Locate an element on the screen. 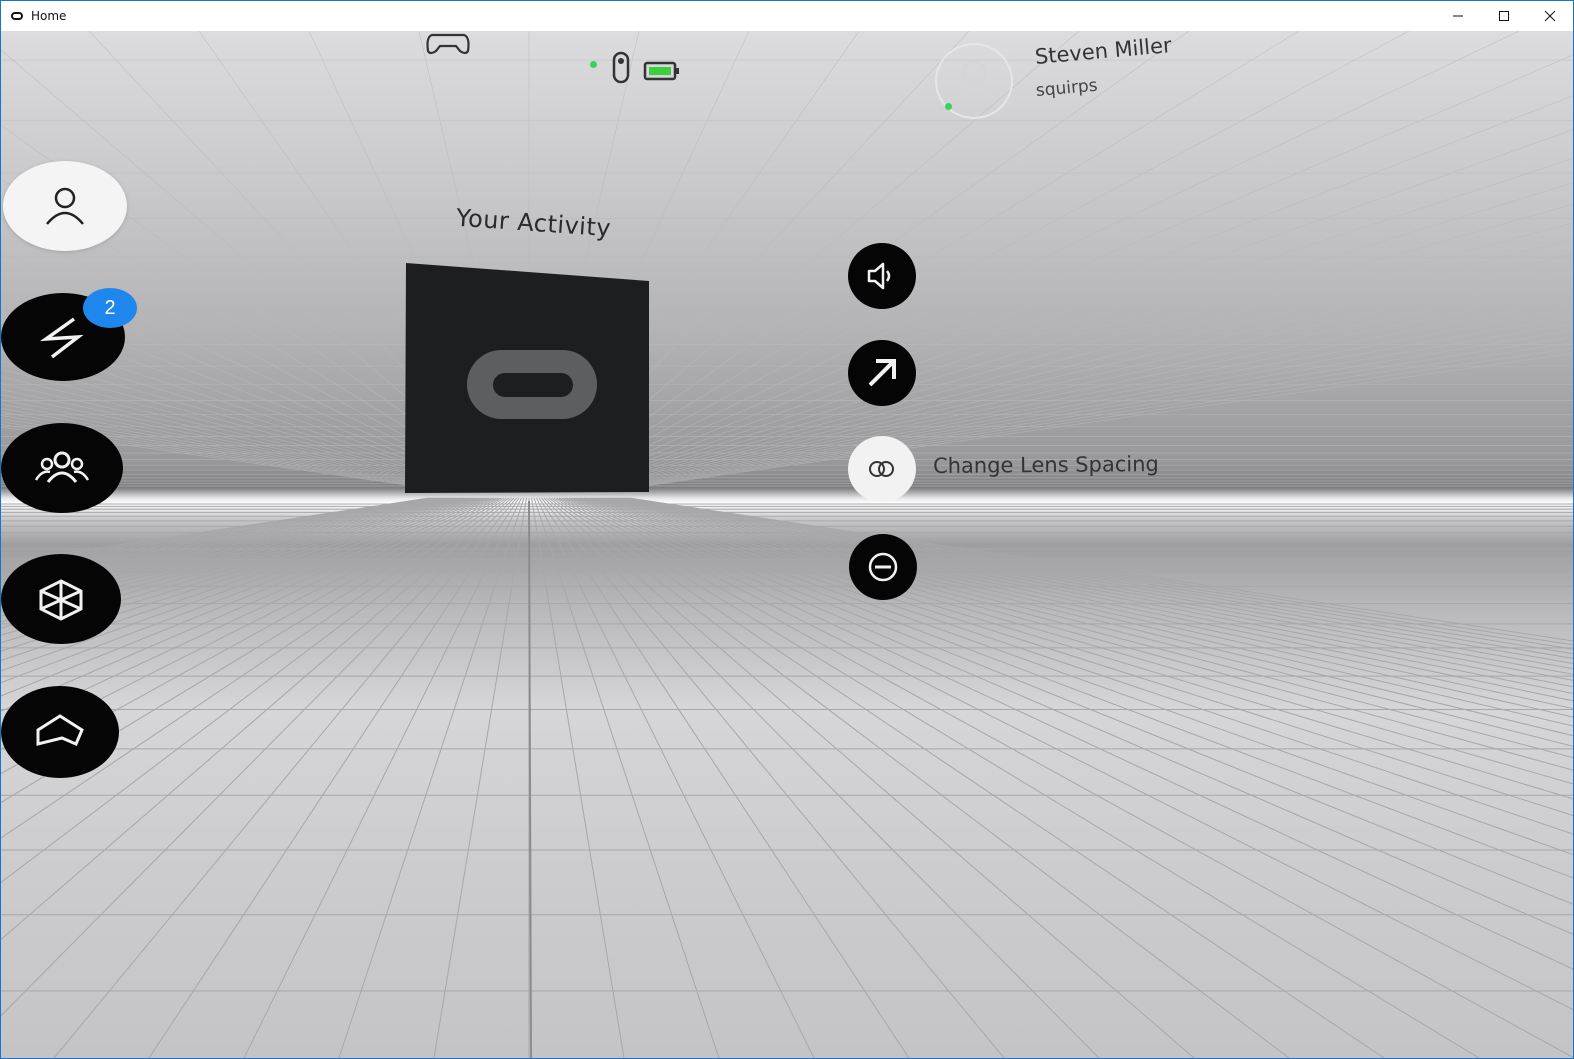  nav-profile is located at coordinates (65, 206).